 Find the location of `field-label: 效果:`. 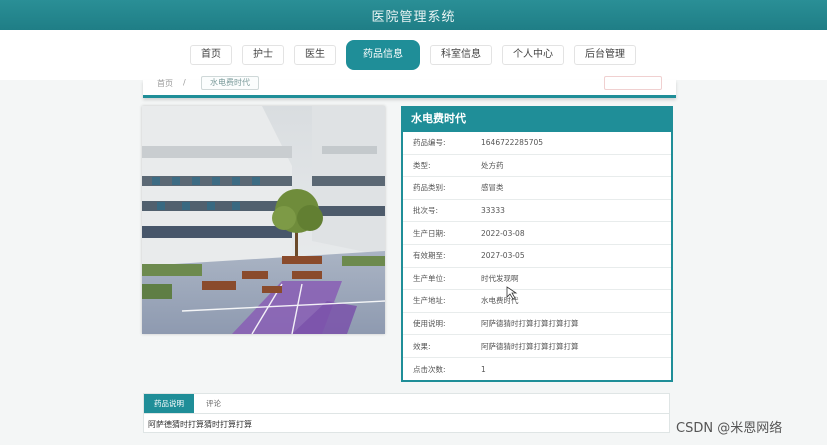

field-label: 效果: is located at coordinates (422, 346).